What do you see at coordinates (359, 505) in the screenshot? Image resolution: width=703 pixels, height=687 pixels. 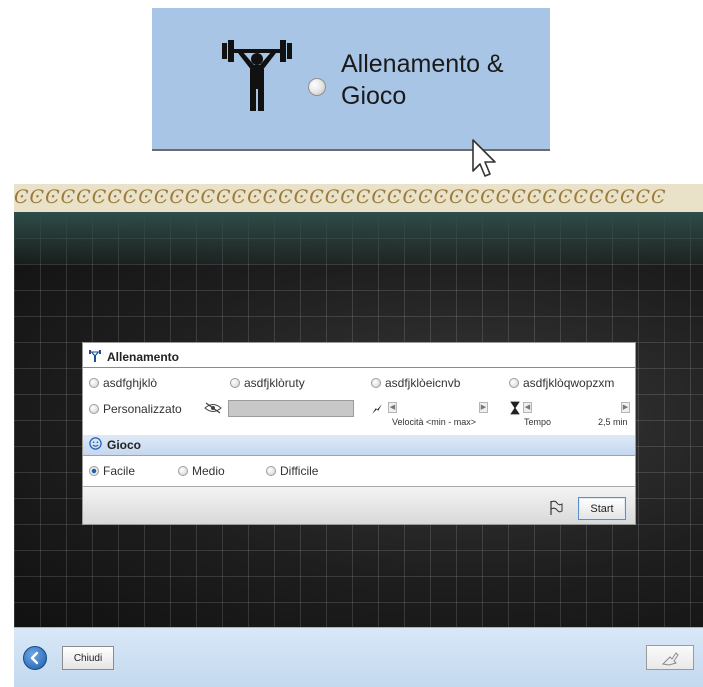 I see `dialog-footer: Start` at bounding box center [359, 505].